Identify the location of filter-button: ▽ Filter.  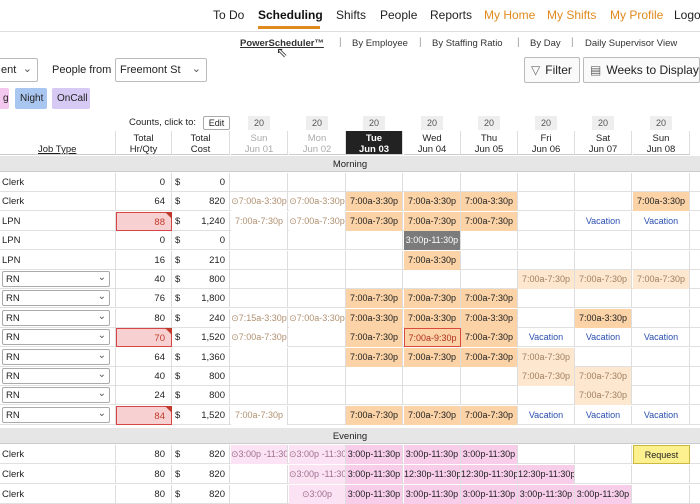
(552, 70).